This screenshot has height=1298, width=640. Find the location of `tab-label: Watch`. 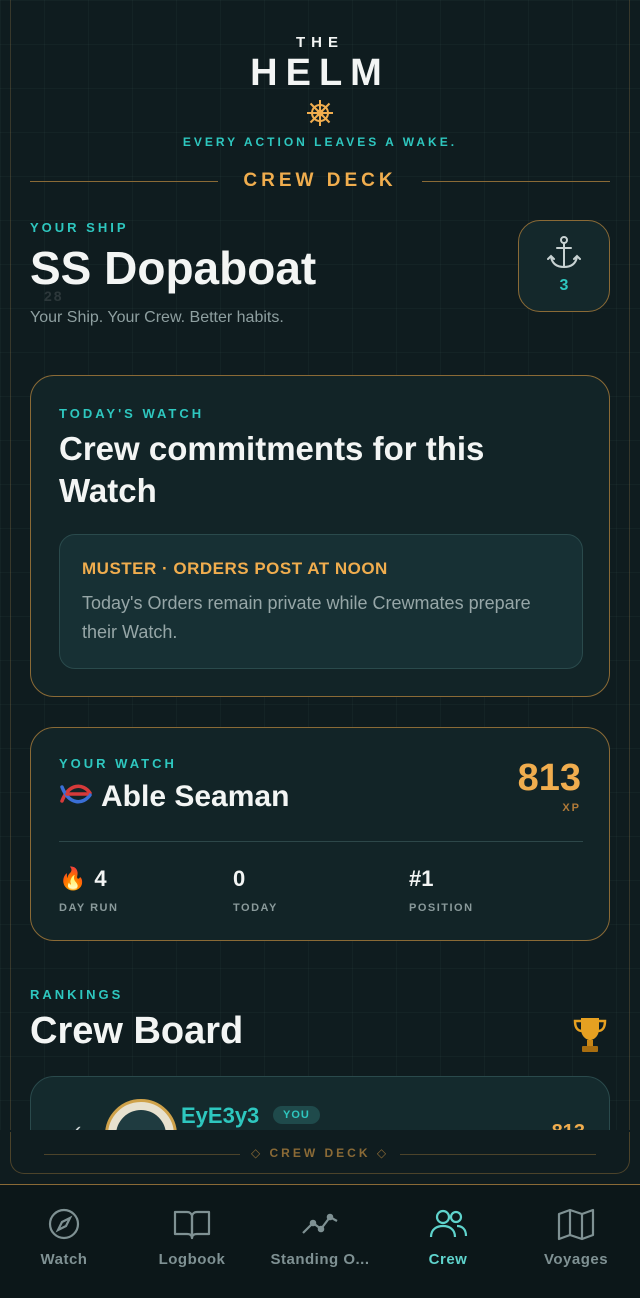

tab-label: Watch is located at coordinates (64, 1259).